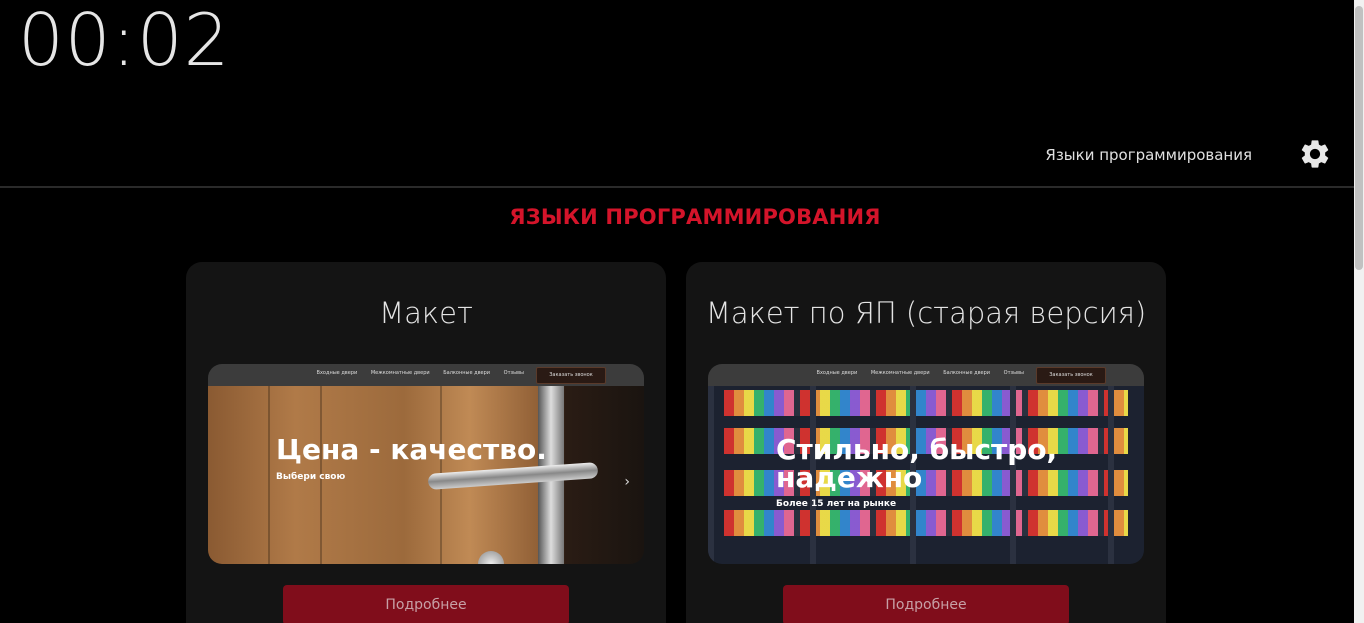  Describe the element at coordinates (426, 313) in the screenshot. I see `card-title: Макет` at that location.